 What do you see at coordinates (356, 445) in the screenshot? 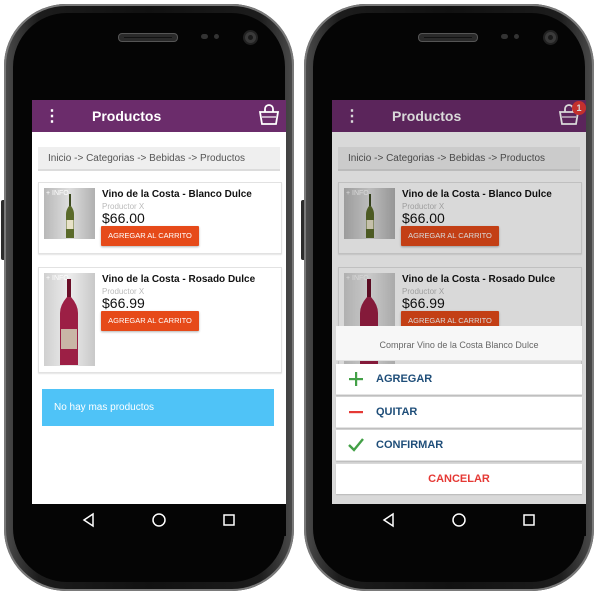
I see `check-icon` at bounding box center [356, 445].